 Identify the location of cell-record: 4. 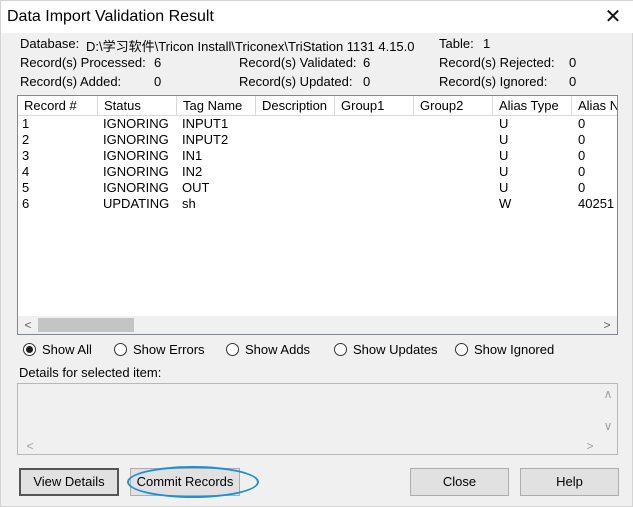
(26, 171).